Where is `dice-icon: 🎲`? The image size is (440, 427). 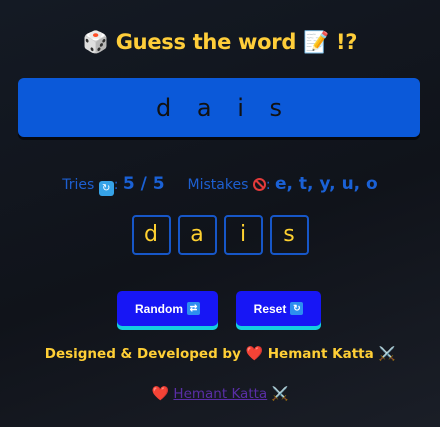
dice-icon: 🎲 is located at coordinates (95, 42).